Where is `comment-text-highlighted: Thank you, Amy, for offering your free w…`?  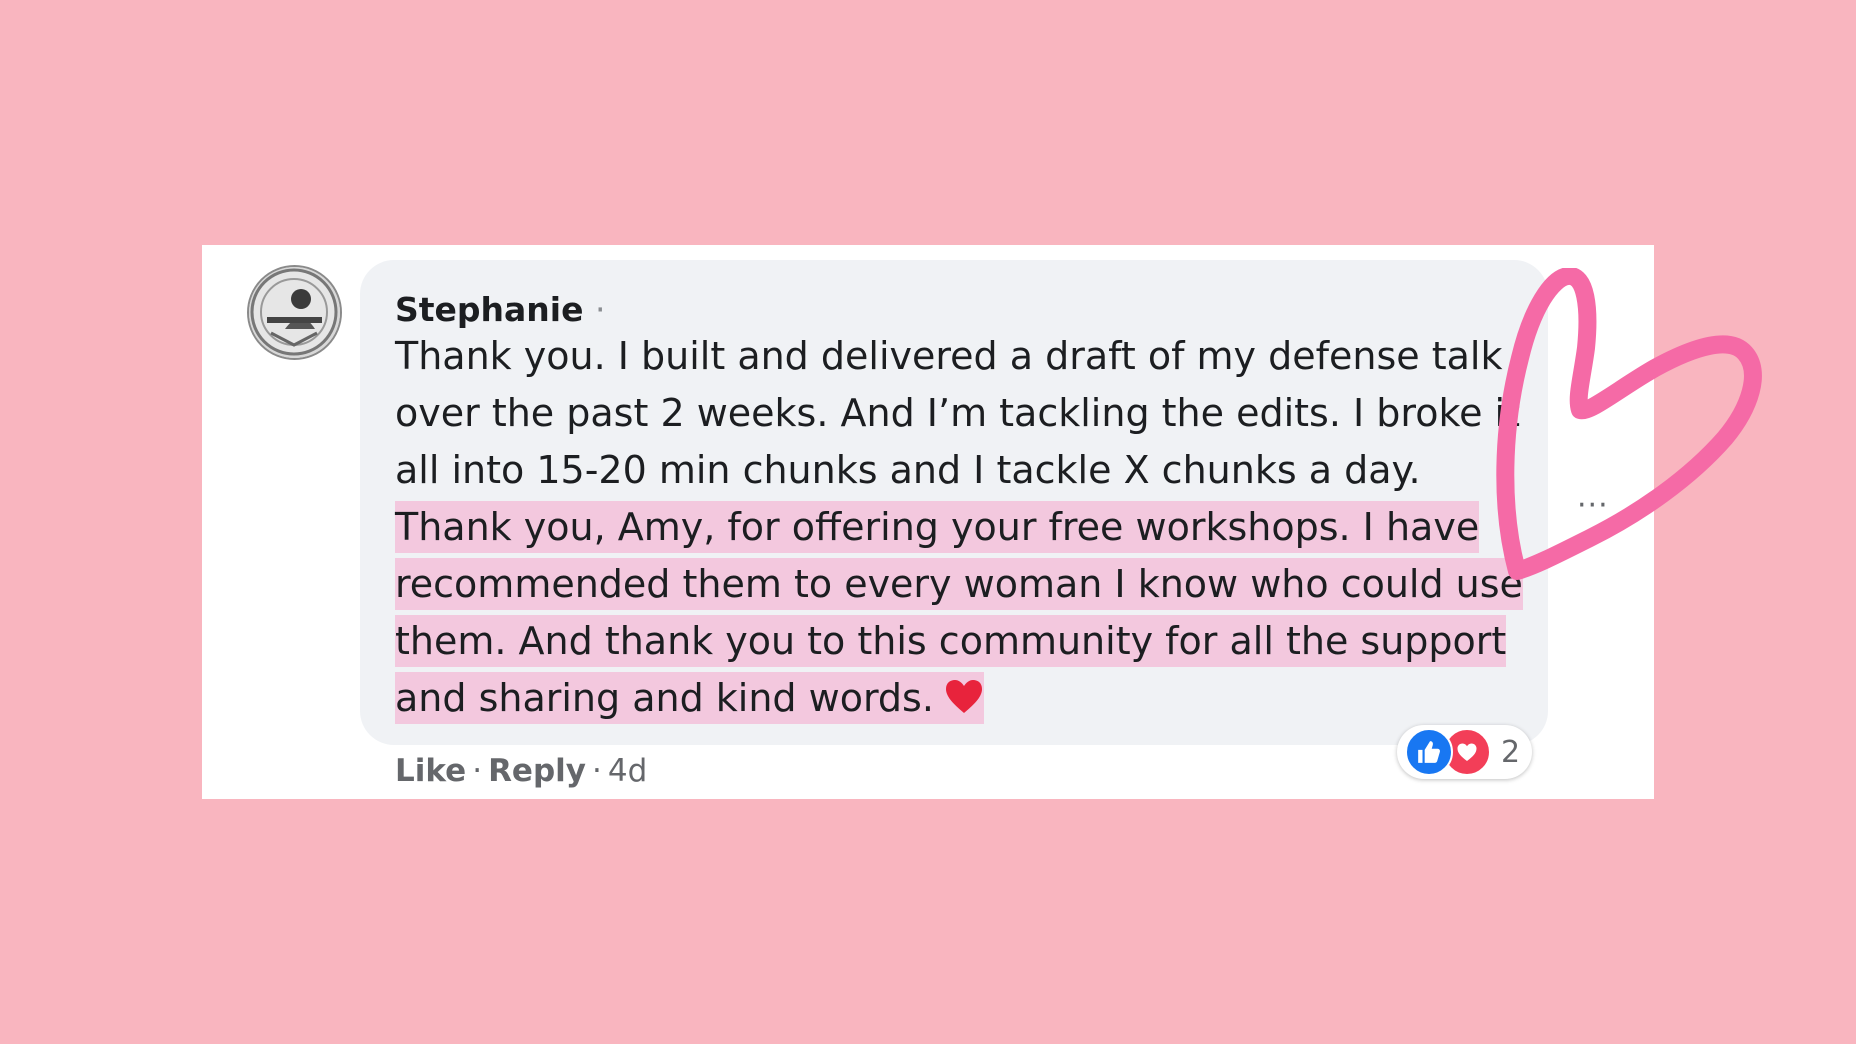 comment-text-highlighted: Thank you, Amy, for offering your free w… is located at coordinates (959, 612).